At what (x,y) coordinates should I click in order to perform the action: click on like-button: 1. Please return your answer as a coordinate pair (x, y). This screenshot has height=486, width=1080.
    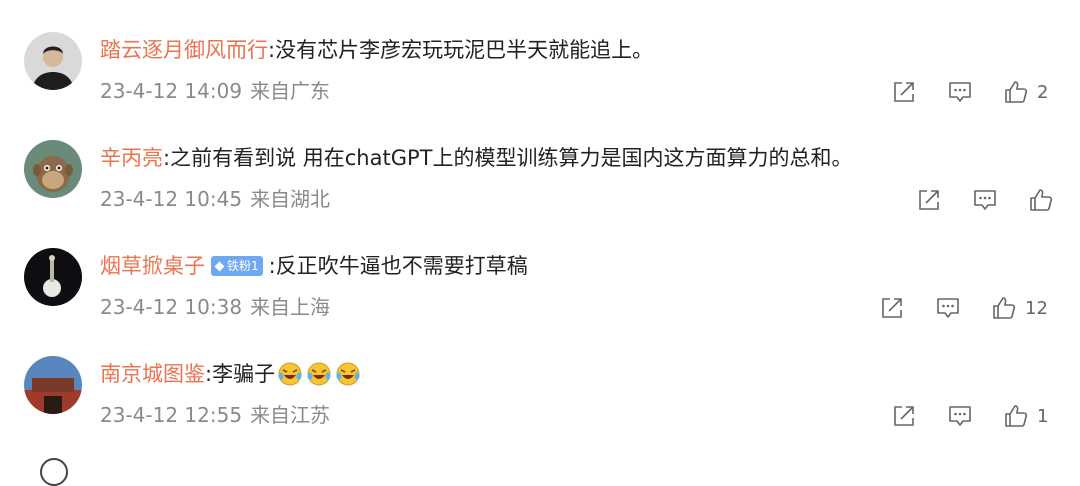
    Looking at the image, I should click on (1025, 416).